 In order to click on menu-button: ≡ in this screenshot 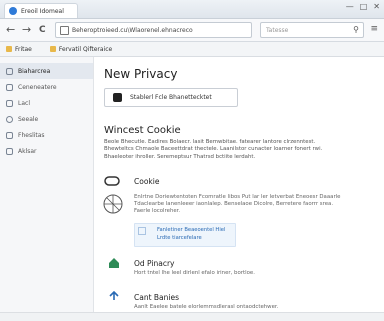, I will do `click(374, 29)`.